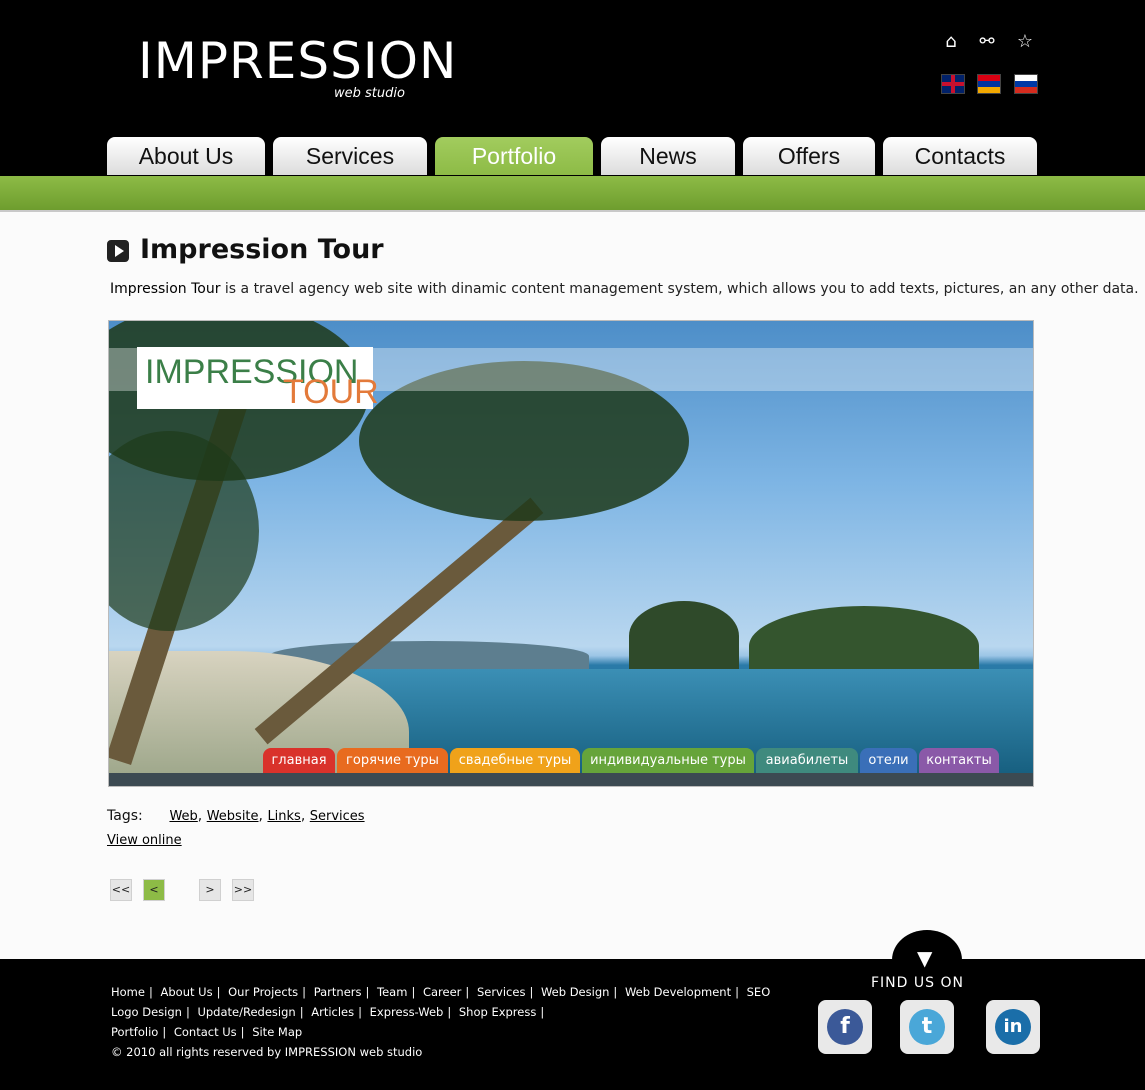 This screenshot has height=1090, width=1145. I want to click on footer-link: SEO, so click(759, 992).